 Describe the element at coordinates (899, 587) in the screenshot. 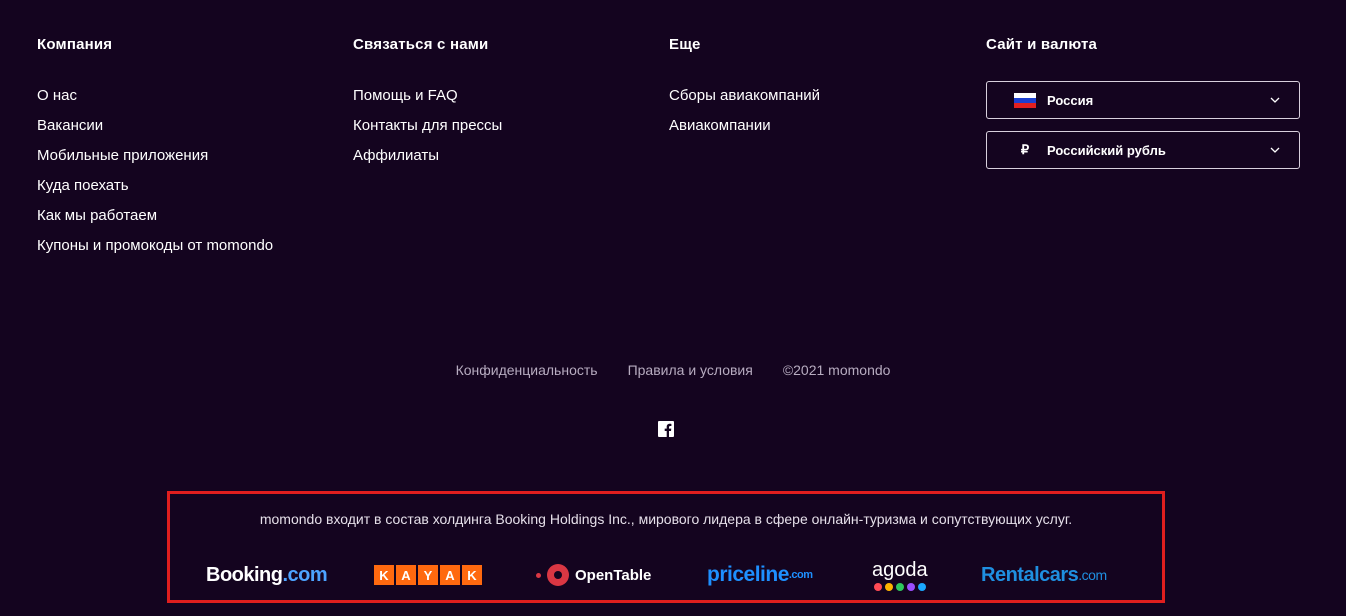

I see `agoda-dots-icon` at that location.